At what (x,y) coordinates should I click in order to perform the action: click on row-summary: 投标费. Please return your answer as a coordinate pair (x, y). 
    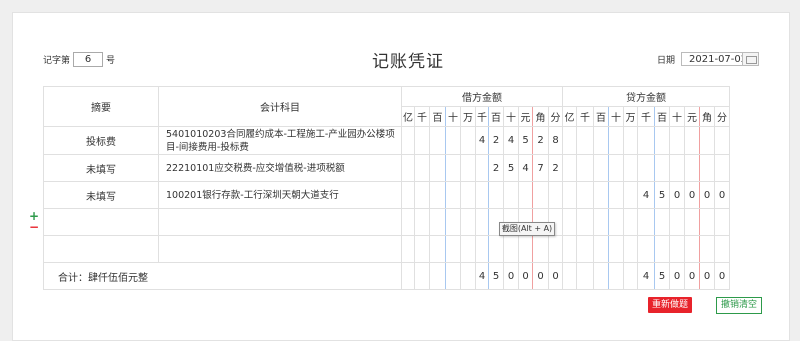
    Looking at the image, I should click on (101, 140).